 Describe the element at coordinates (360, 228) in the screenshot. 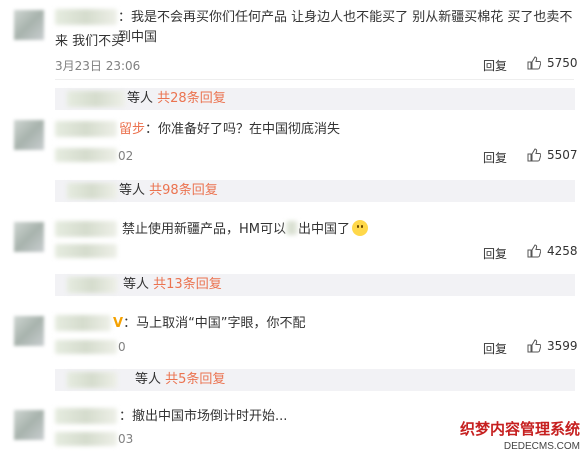

I see `smile-emoji-icon` at that location.